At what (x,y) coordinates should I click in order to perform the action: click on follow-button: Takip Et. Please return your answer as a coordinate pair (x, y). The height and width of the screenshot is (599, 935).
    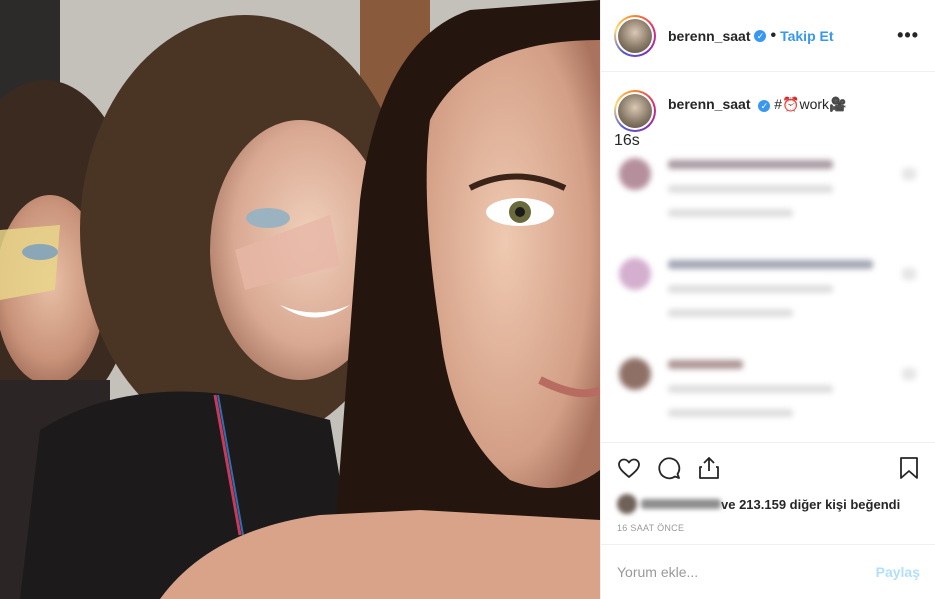
    Looking at the image, I should click on (806, 36).